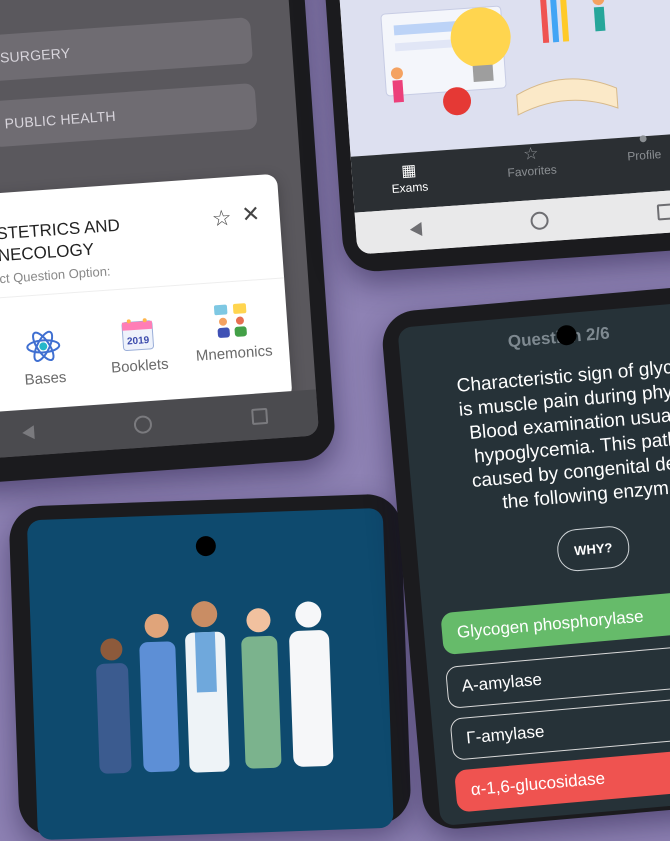 This screenshot has width=670, height=841. I want to click on list-item-public-health: PUBLIC HEALTH, so click(129, 115).